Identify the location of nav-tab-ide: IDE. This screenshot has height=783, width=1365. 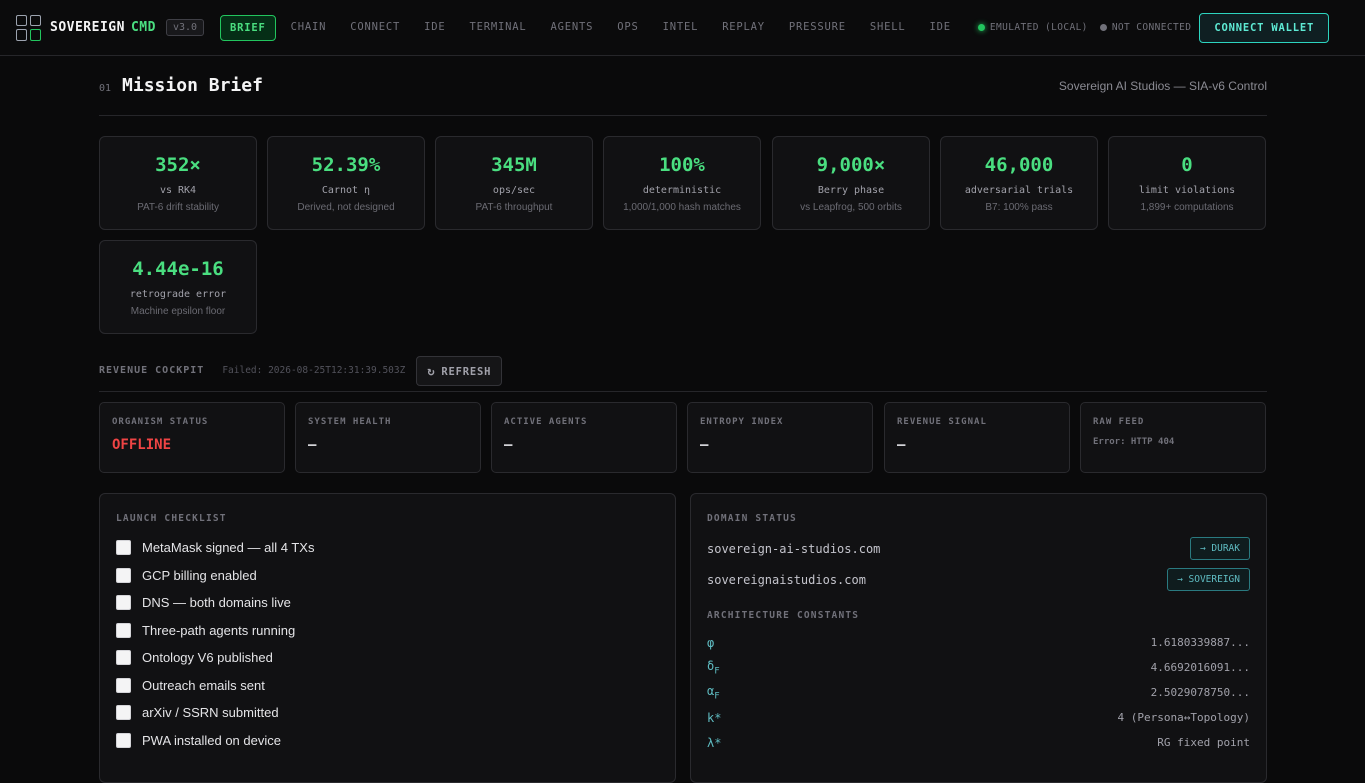
(434, 28).